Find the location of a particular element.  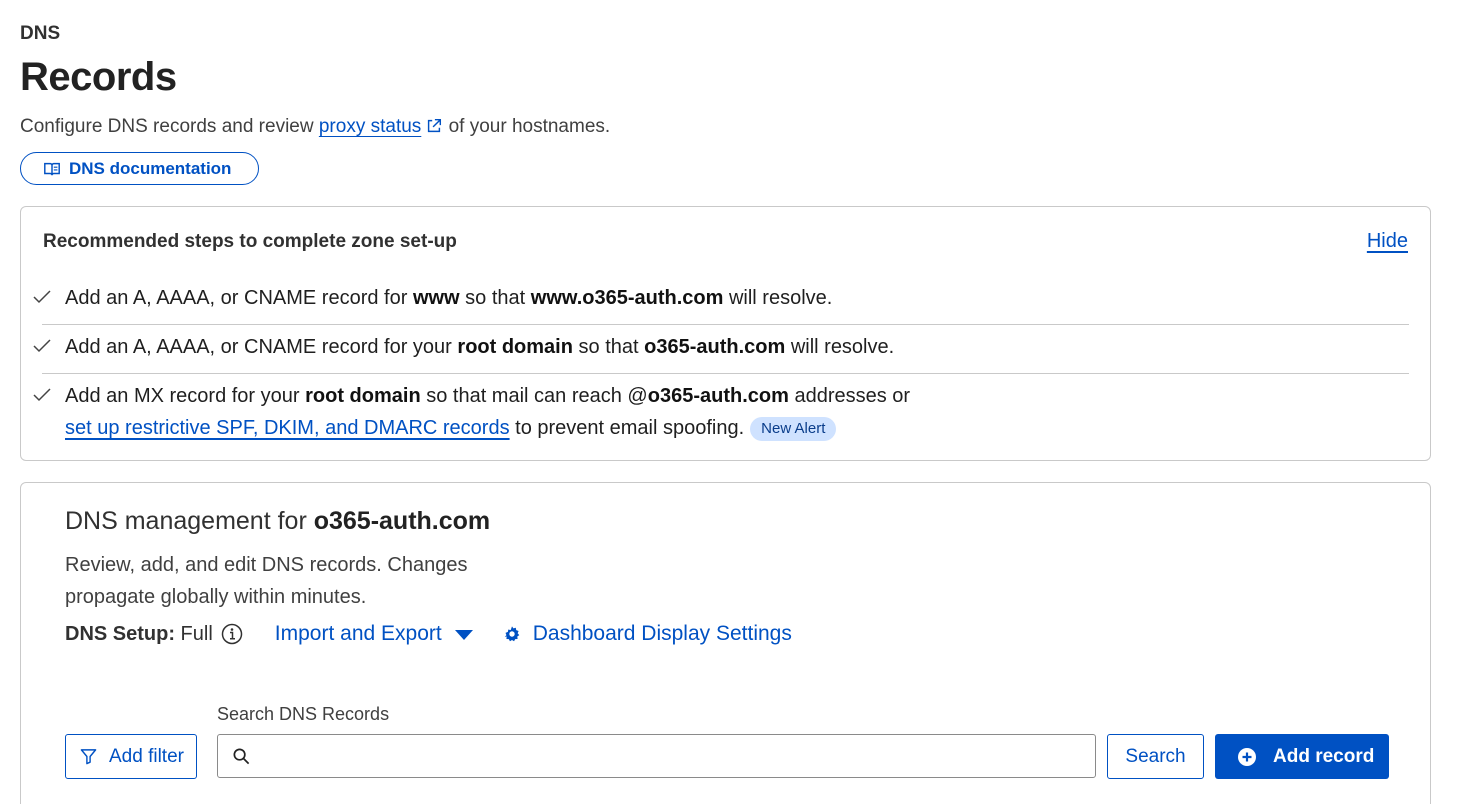

search-input is located at coordinates (672, 755).